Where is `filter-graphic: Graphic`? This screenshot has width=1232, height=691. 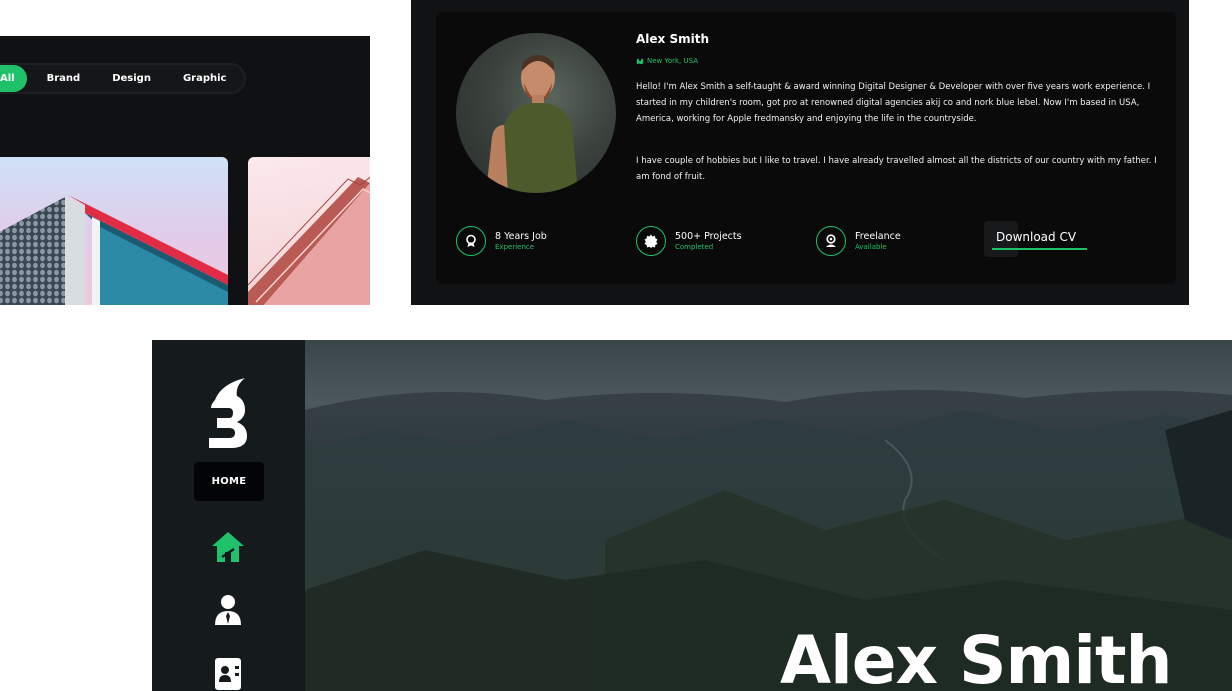 filter-graphic: Graphic is located at coordinates (205, 78).